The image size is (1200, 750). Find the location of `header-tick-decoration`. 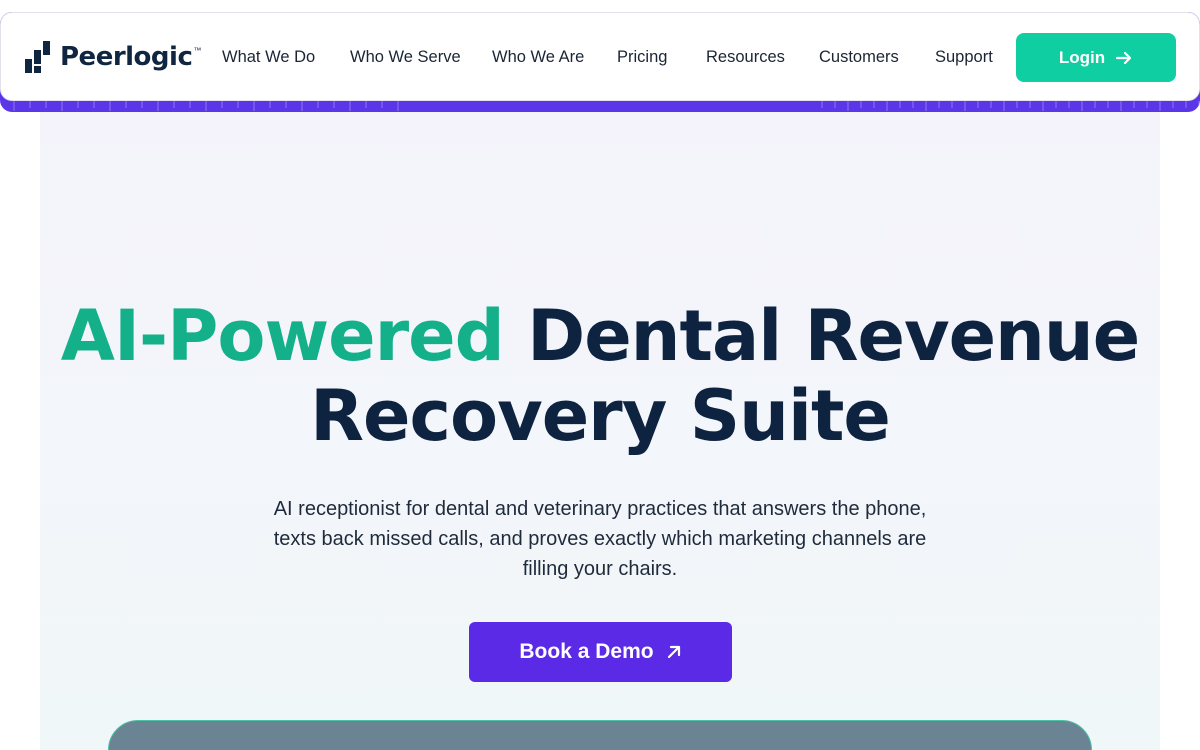

header-tick-decoration is located at coordinates (606, 106).